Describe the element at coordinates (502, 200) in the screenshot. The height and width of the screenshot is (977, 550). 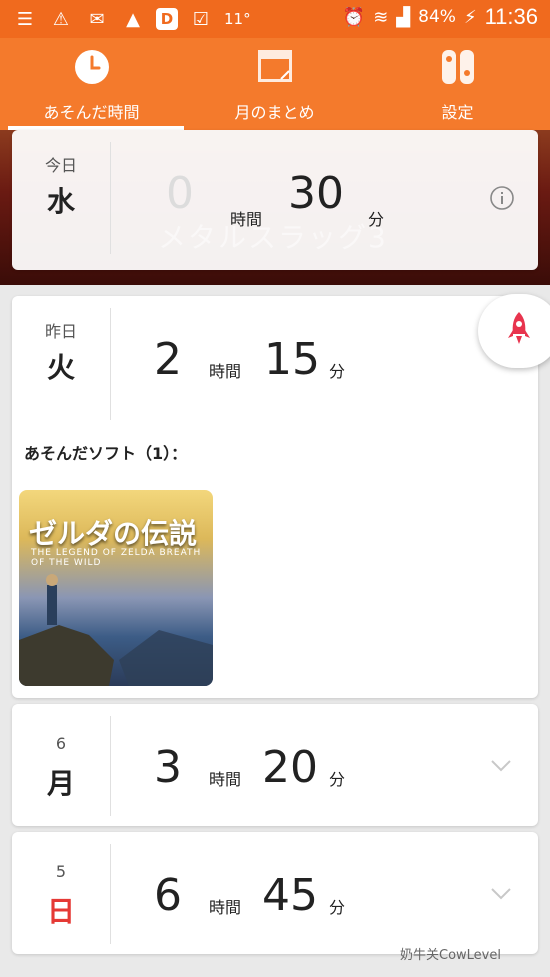
I see `info-icon` at that location.